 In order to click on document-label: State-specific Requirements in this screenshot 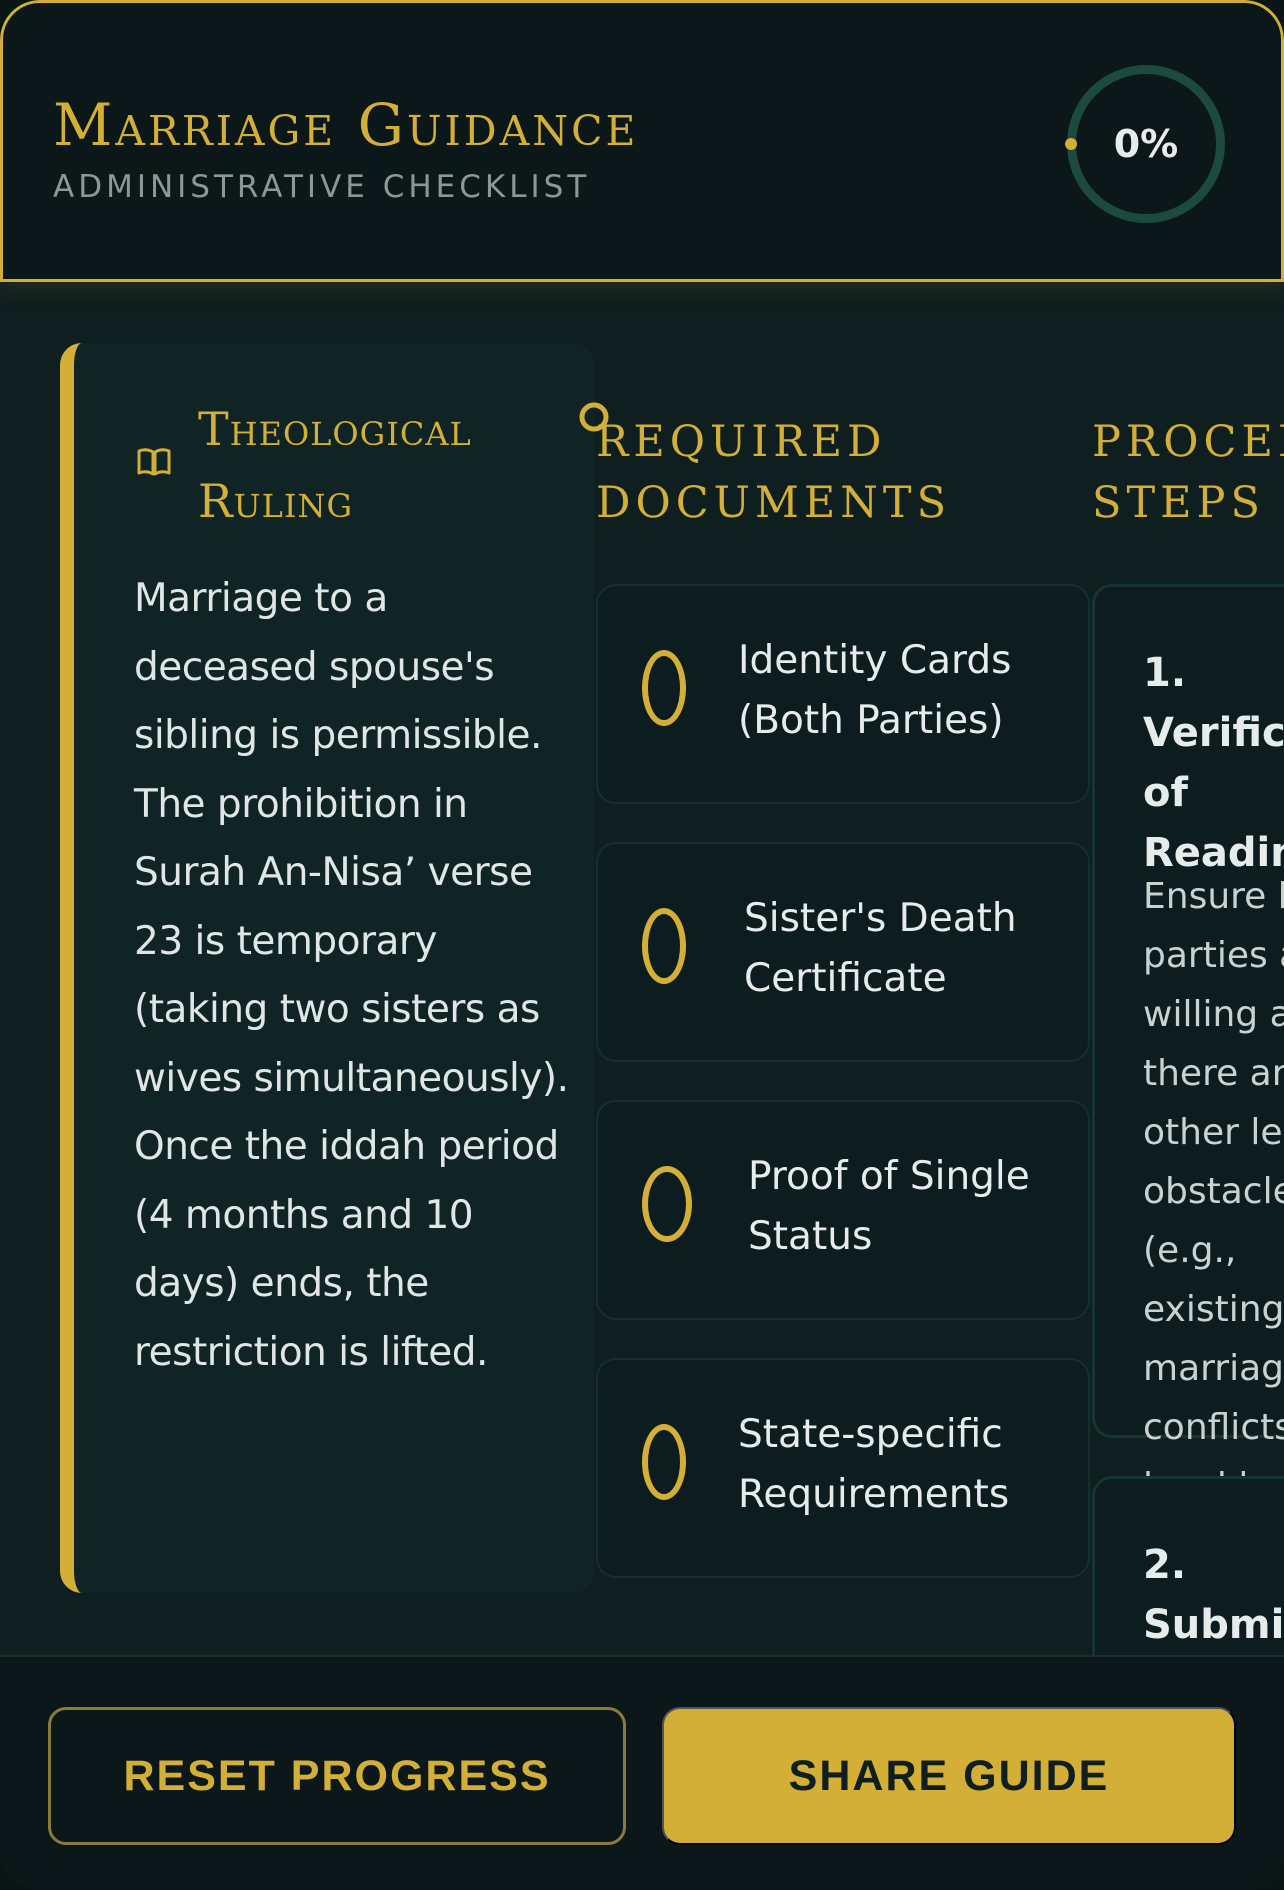, I will do `click(874, 1464)`.